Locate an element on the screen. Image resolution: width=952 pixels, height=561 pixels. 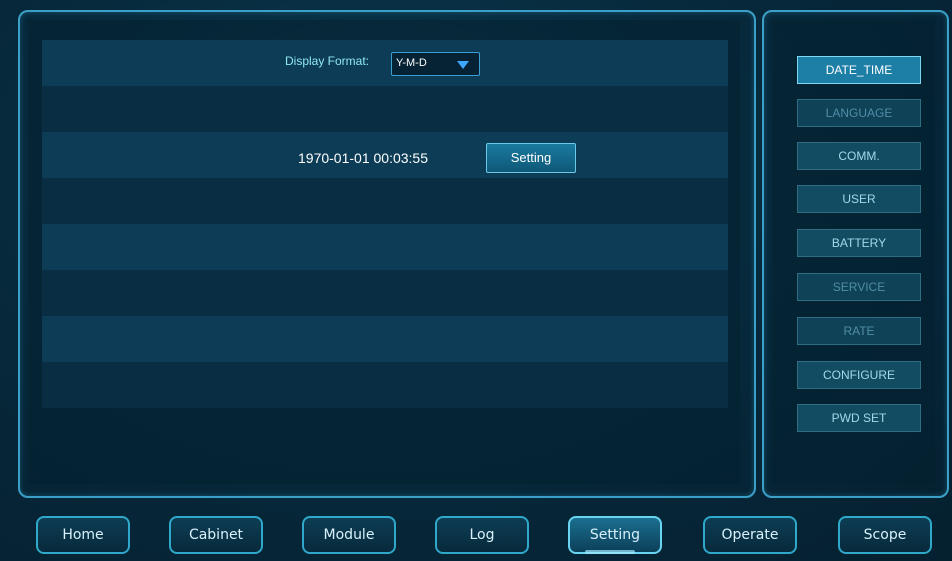
sidebar-item-comm: COMM. is located at coordinates (859, 156).